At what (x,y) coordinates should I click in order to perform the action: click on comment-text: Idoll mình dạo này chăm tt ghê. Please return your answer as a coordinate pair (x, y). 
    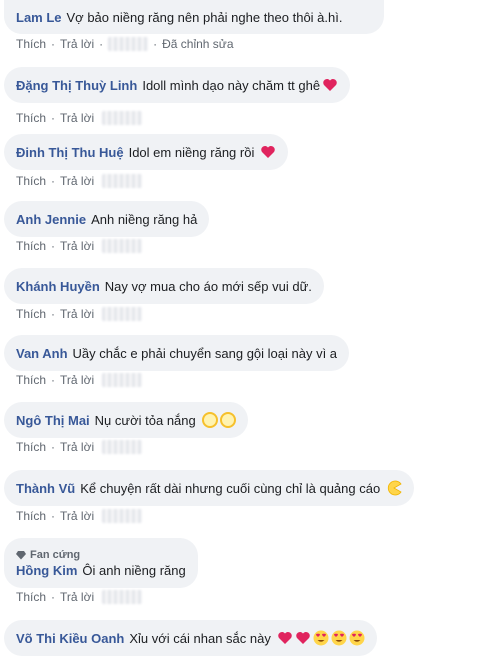
    Looking at the image, I should click on (231, 85).